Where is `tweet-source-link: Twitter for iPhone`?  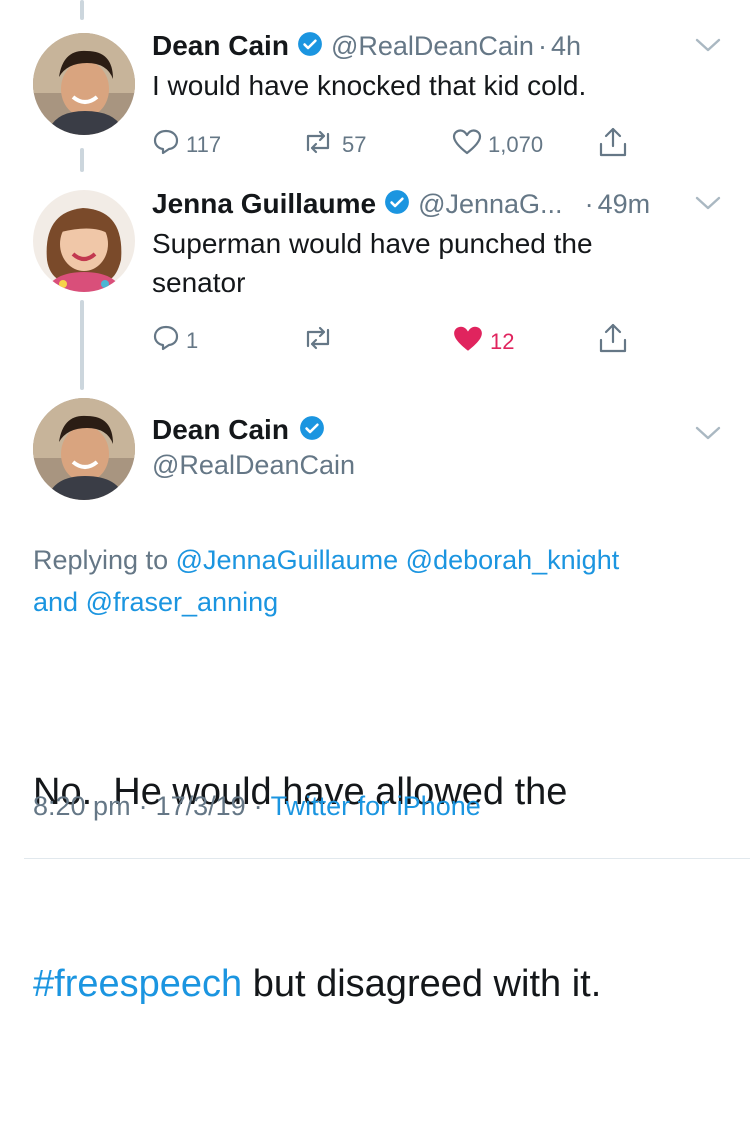
tweet-source-link: Twitter for iPhone is located at coordinates (376, 806).